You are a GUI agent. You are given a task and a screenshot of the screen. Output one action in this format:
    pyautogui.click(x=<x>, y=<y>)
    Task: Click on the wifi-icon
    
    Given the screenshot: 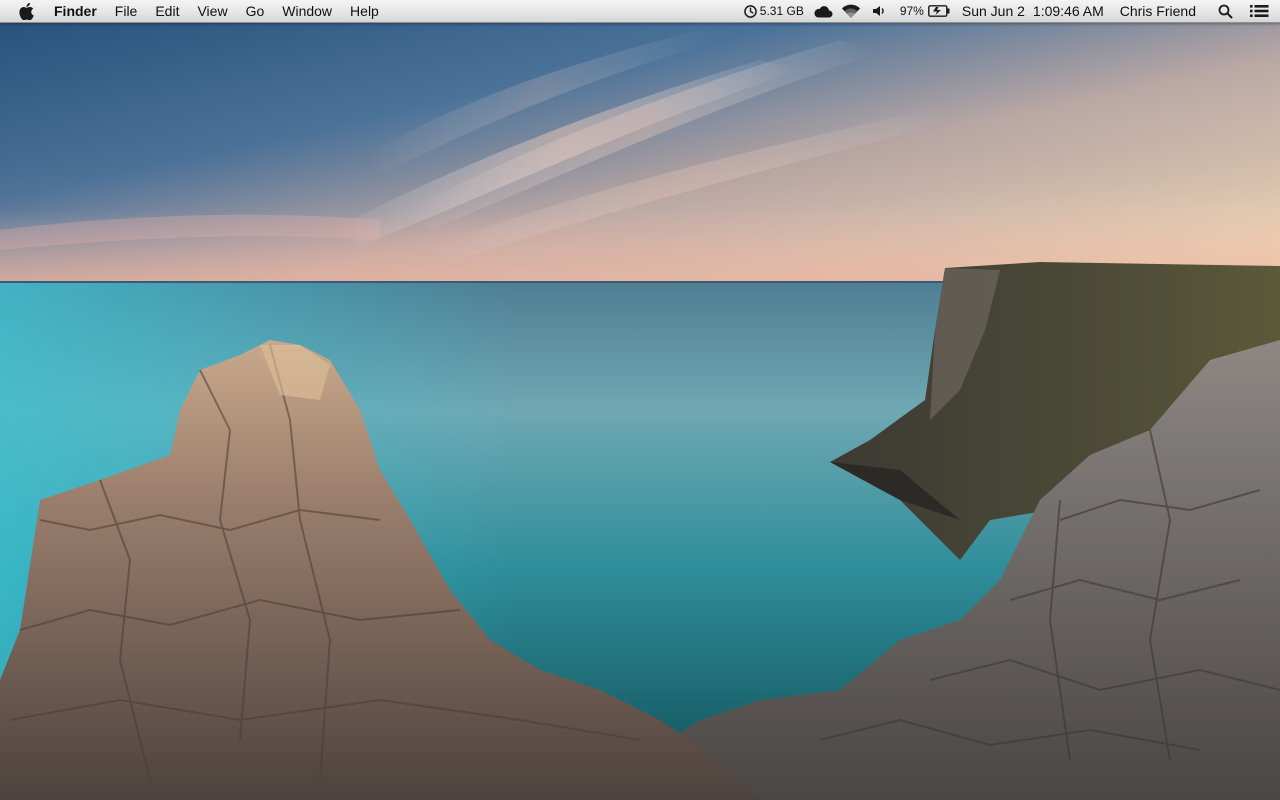 What is the action you would take?
    pyautogui.click(x=850, y=11)
    